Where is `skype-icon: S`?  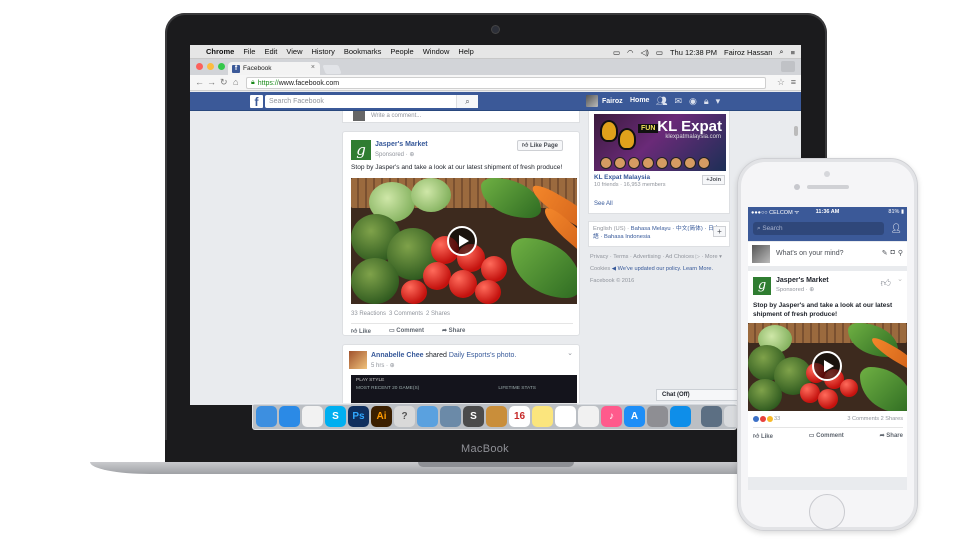 skype-icon: S is located at coordinates (335, 416).